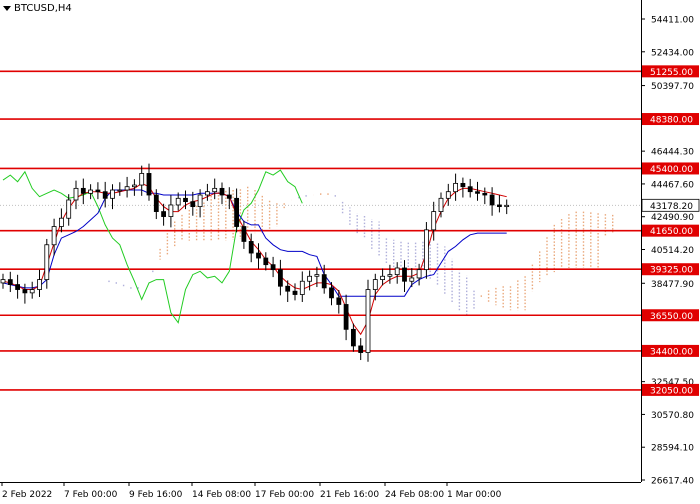 Image resolution: width=700 pixels, height=504 pixels. I want to click on price-tick-label: 30570.80, so click(672, 416).